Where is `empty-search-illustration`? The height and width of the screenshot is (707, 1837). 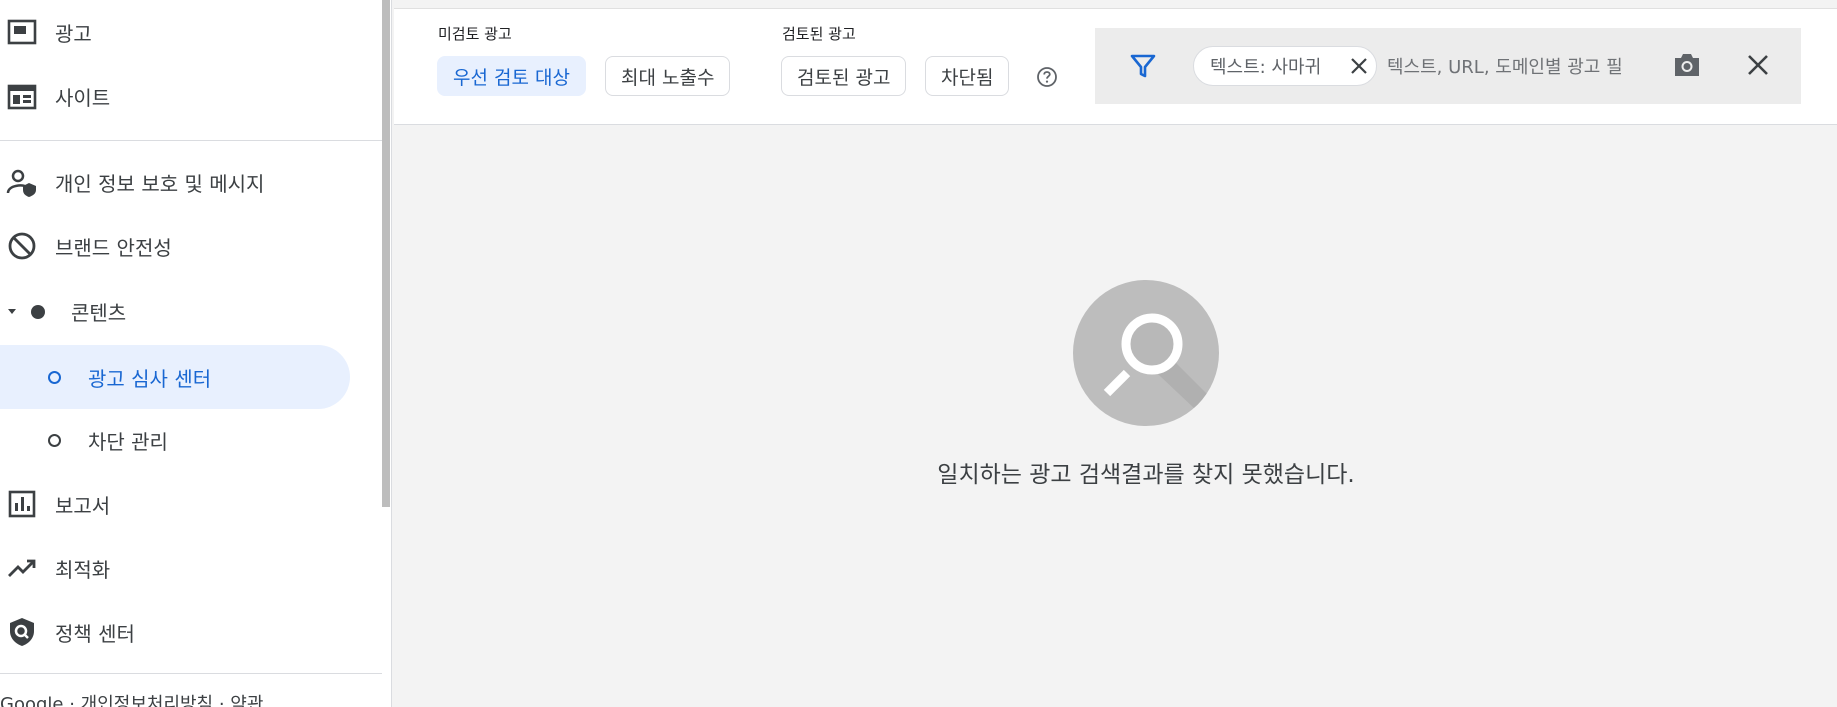
empty-search-illustration is located at coordinates (1146, 353).